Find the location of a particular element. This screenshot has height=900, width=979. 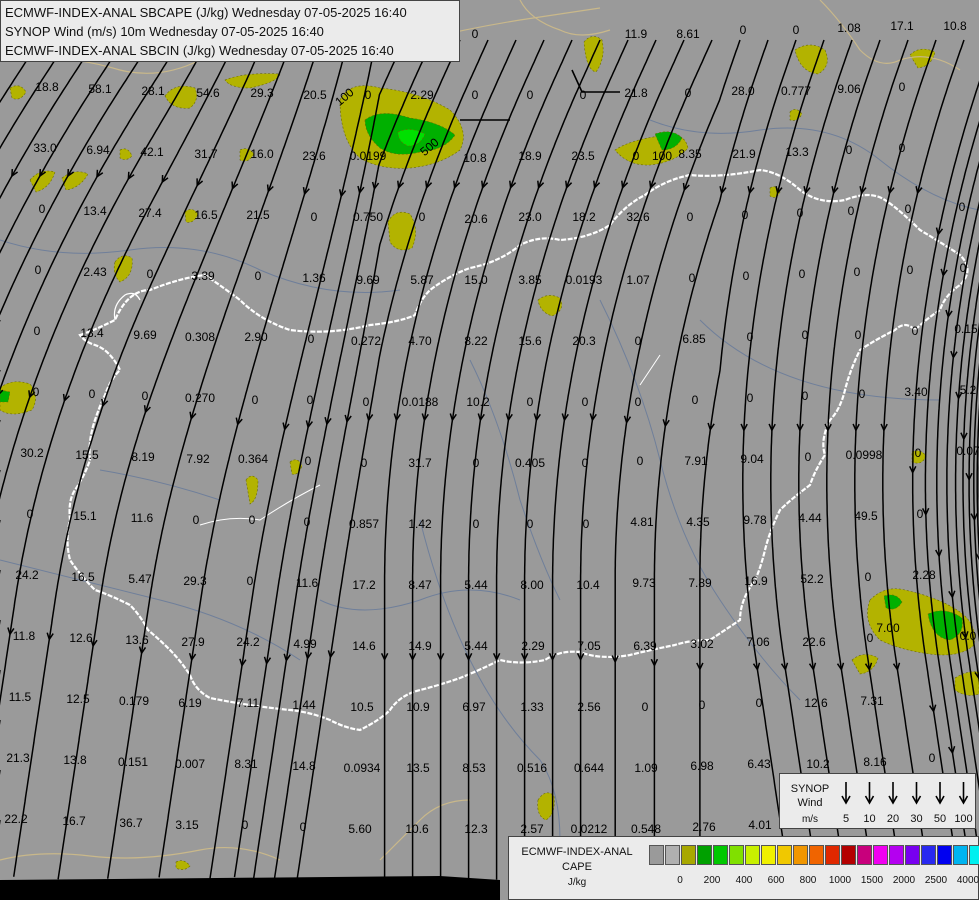

cin-value: 15.6 is located at coordinates (530, 341).